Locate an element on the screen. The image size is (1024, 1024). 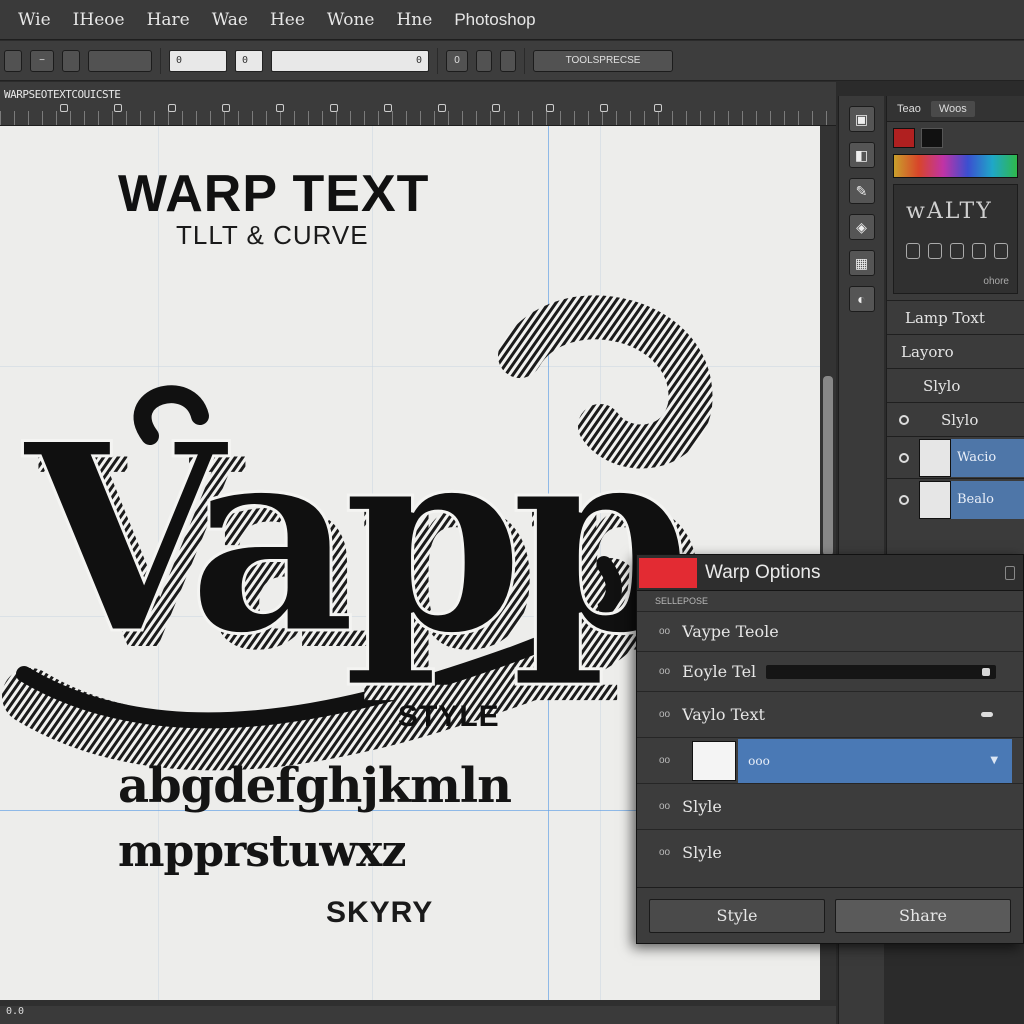
option-select is located at coordinates (120, 60).